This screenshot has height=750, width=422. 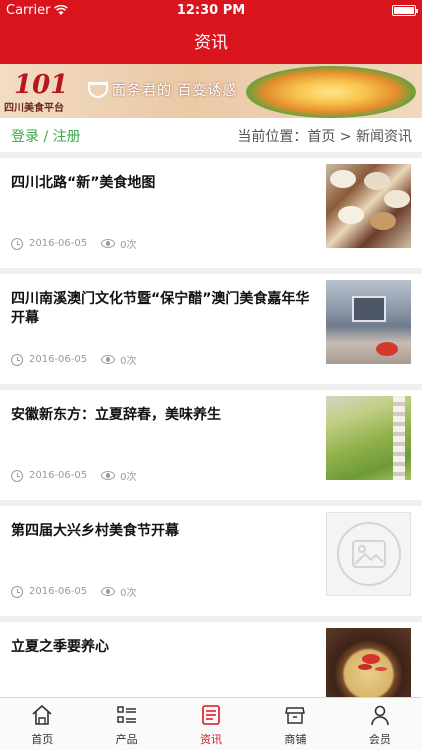 What do you see at coordinates (295, 715) in the screenshot?
I see `shop-icon` at bounding box center [295, 715].